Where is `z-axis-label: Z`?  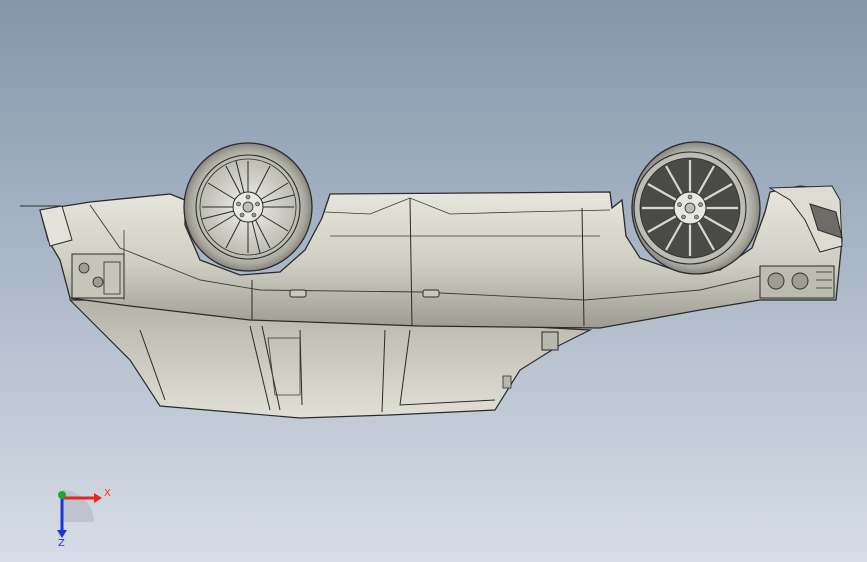 z-axis-label: Z is located at coordinates (61, 543).